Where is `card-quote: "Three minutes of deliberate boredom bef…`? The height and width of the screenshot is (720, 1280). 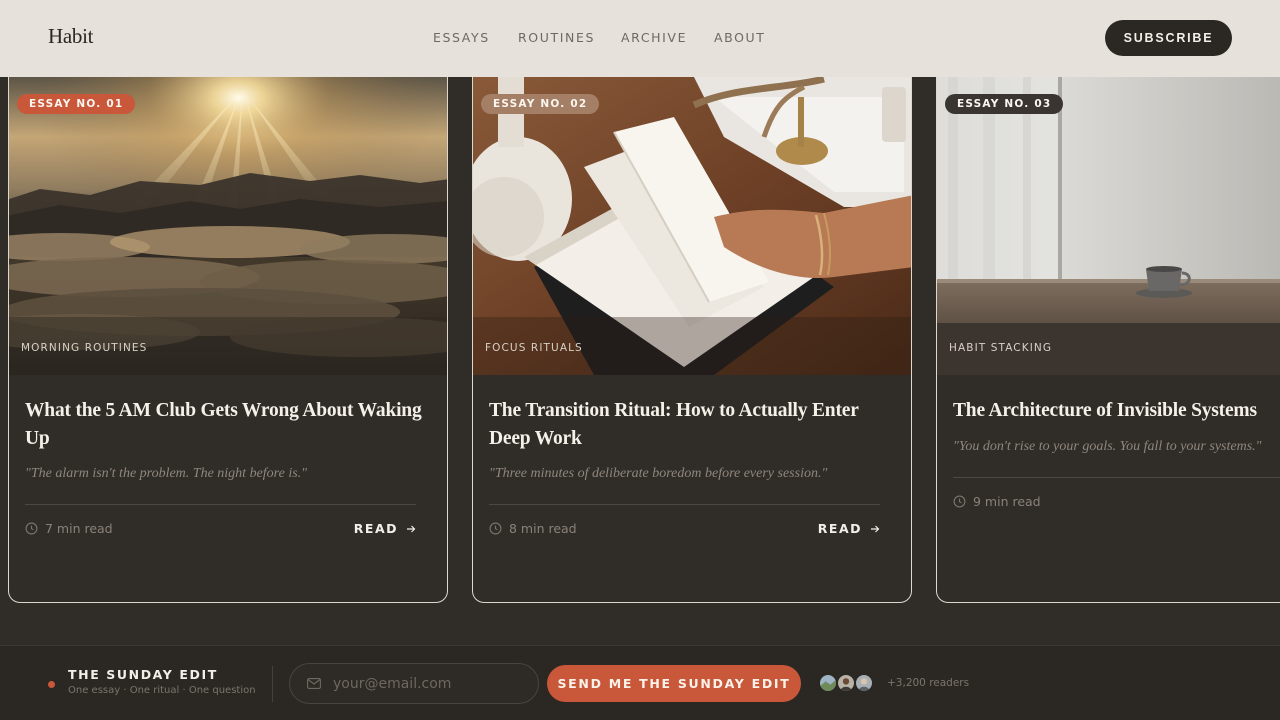
card-quote: "Three minutes of deliberate boredom bef… is located at coordinates (658, 473).